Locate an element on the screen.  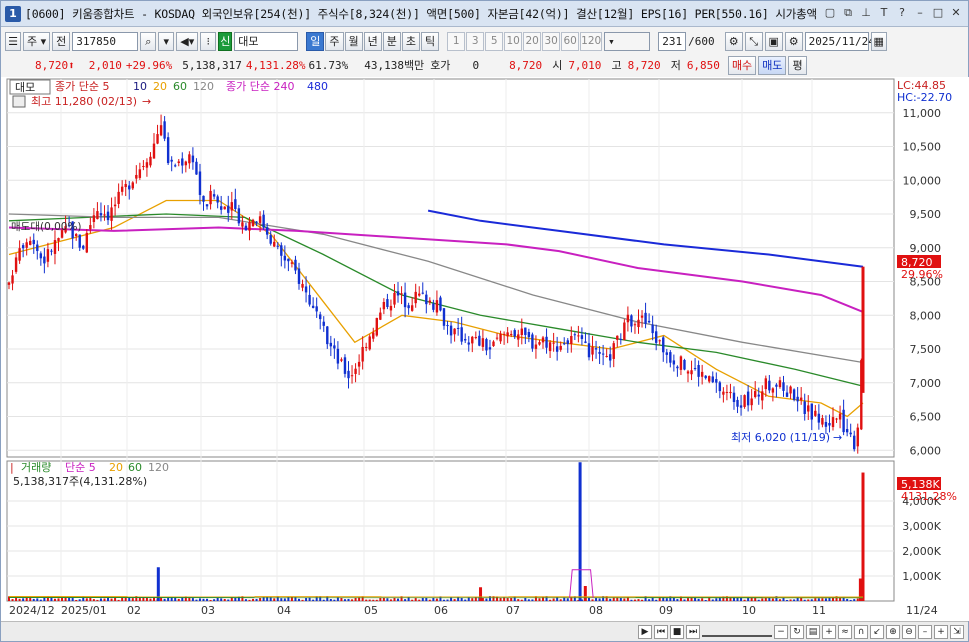
interval-20: 20 is located at coordinates (532, 41).